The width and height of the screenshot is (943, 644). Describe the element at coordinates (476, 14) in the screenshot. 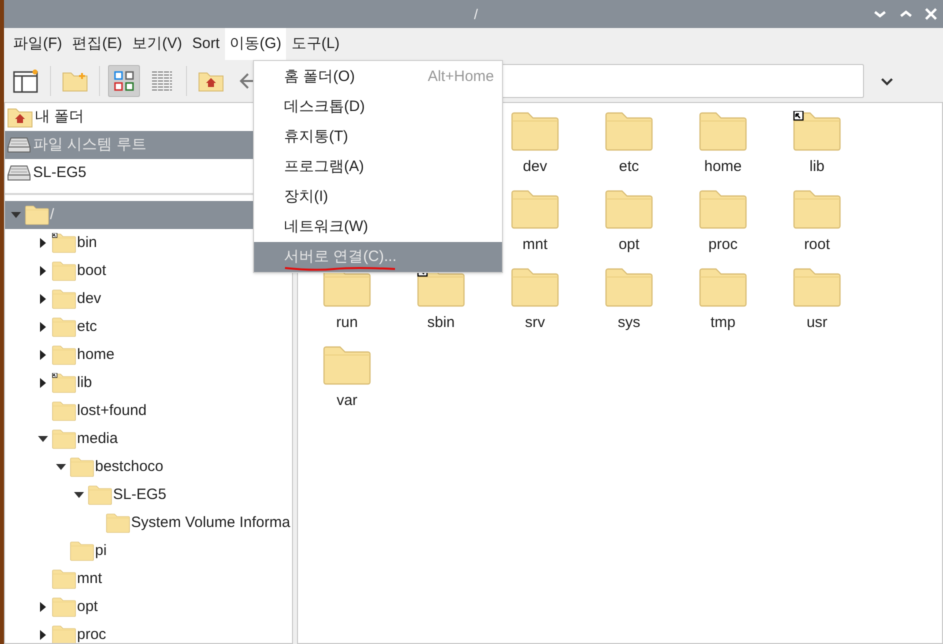

I see `window-title: /` at that location.